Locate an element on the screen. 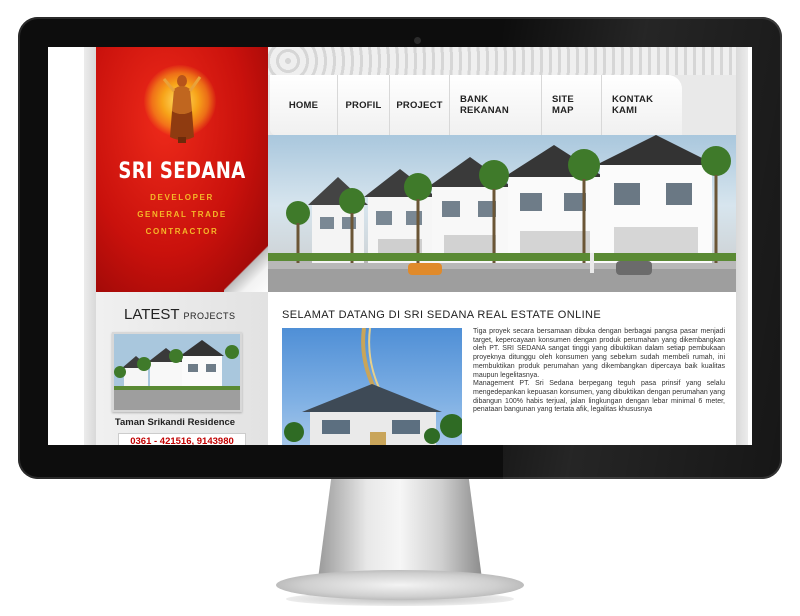 The width and height of the screenshot is (800, 616). monitor-base is located at coordinates (400, 585).